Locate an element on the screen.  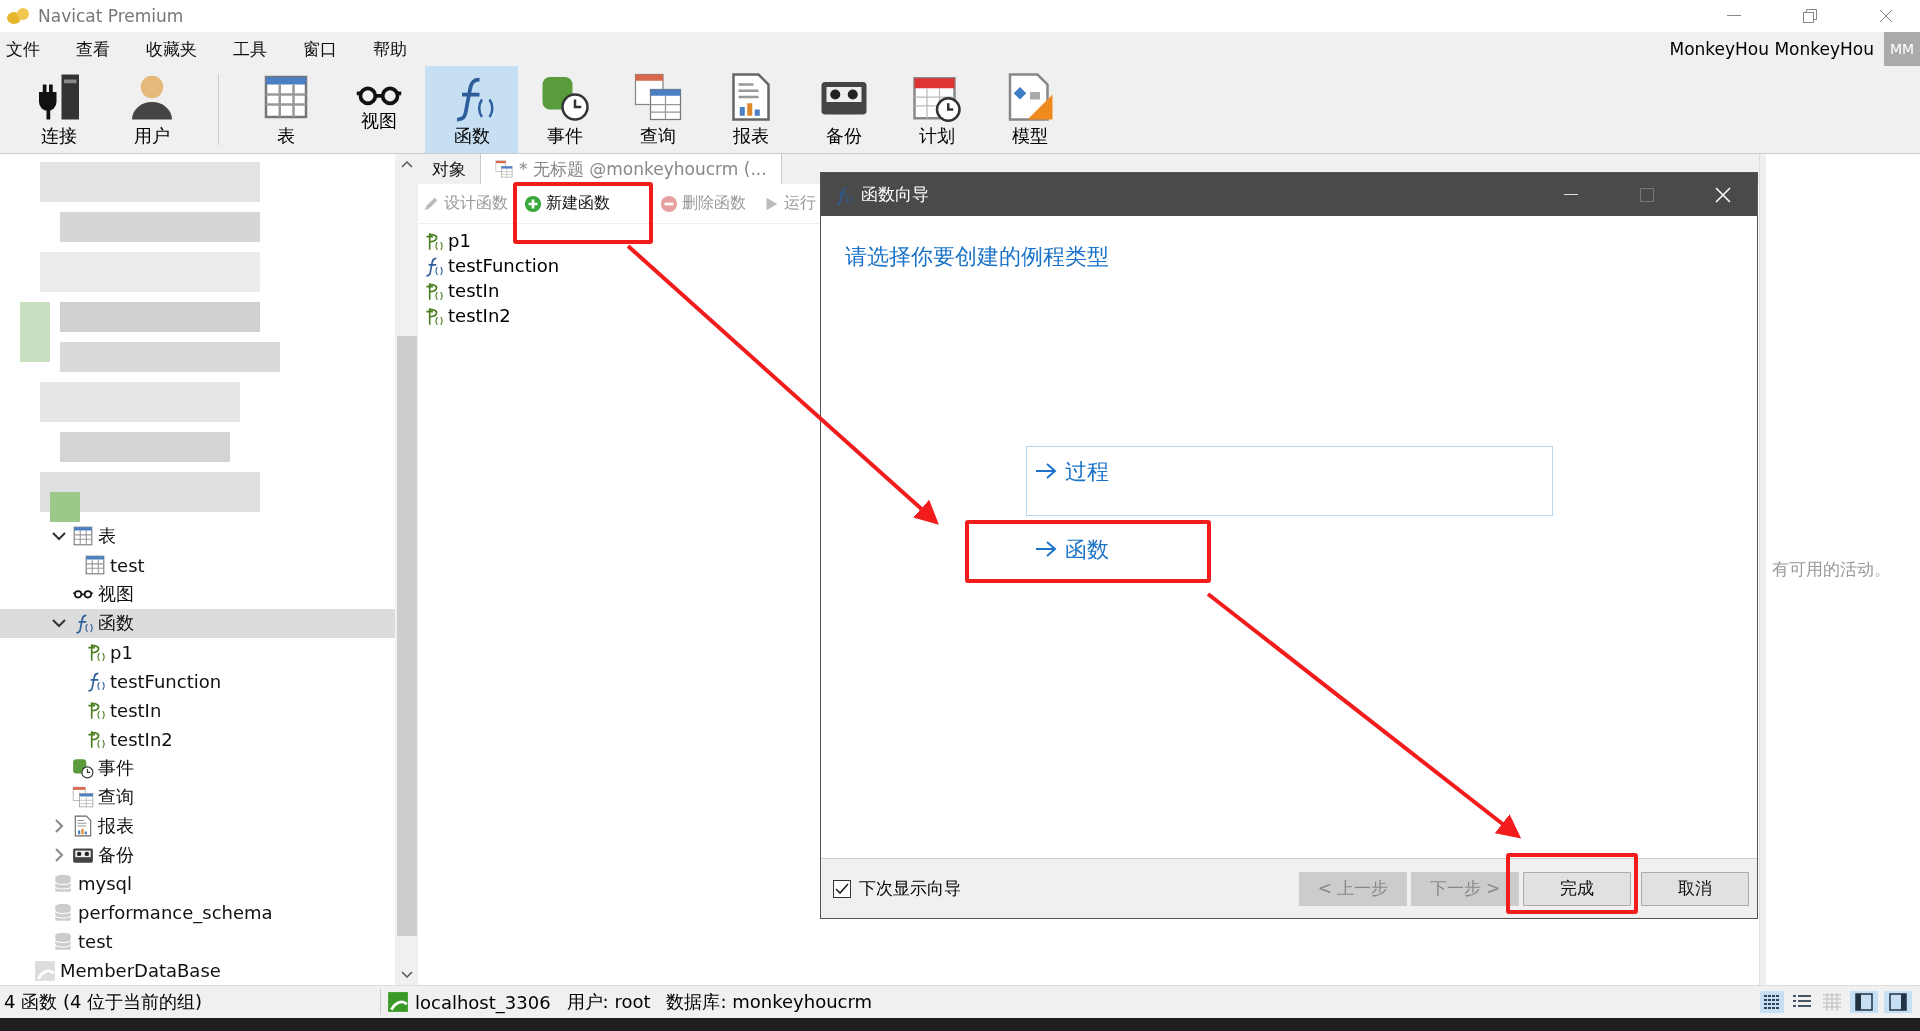
window-title: Navicat Premium is located at coordinates (111, 16).